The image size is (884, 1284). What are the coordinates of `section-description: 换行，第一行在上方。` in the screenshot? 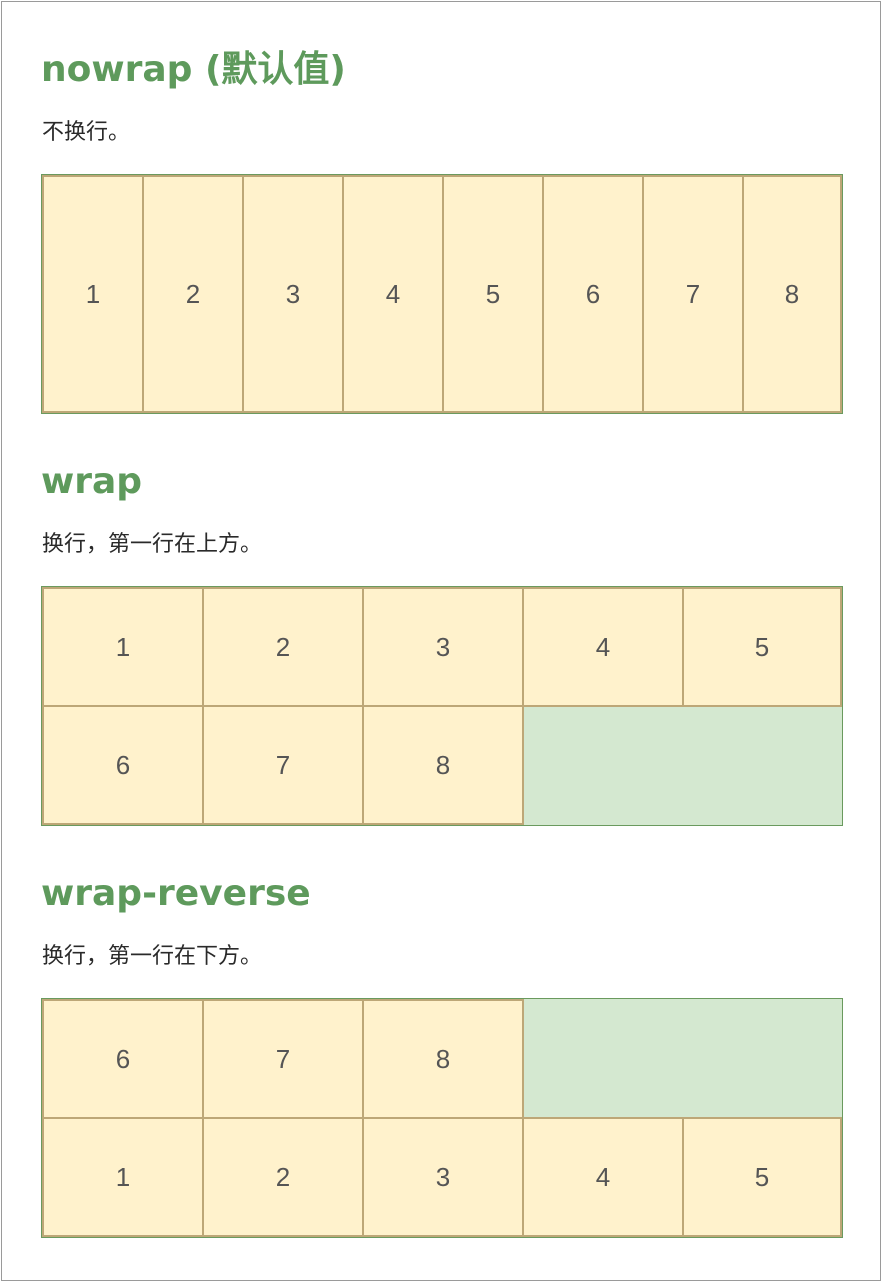 It's located at (152, 544).